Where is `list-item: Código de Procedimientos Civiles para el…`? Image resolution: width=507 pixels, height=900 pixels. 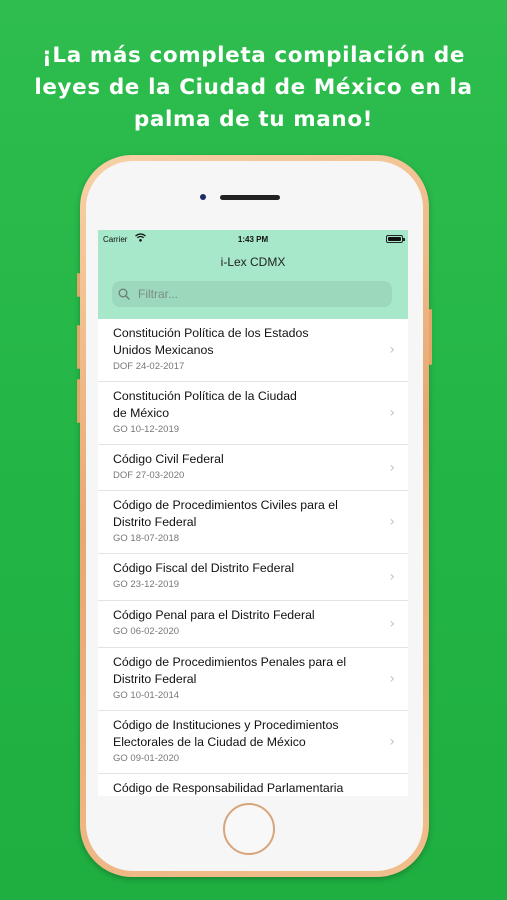 list-item: Código de Procedimientos Civiles para el… is located at coordinates (253, 522).